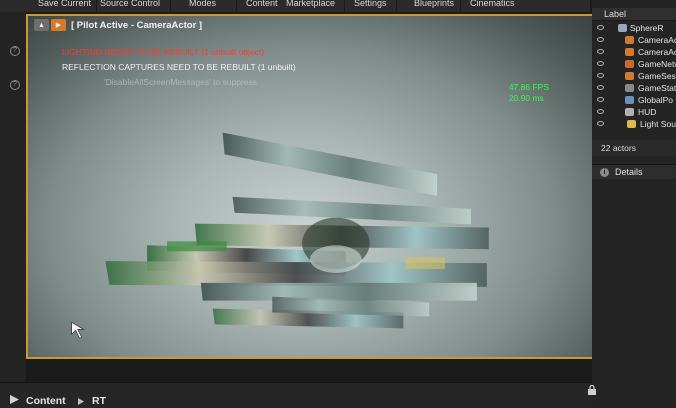  I want to click on pilot-label: [ Pilot Active - CameraActor ], so click(137, 25).